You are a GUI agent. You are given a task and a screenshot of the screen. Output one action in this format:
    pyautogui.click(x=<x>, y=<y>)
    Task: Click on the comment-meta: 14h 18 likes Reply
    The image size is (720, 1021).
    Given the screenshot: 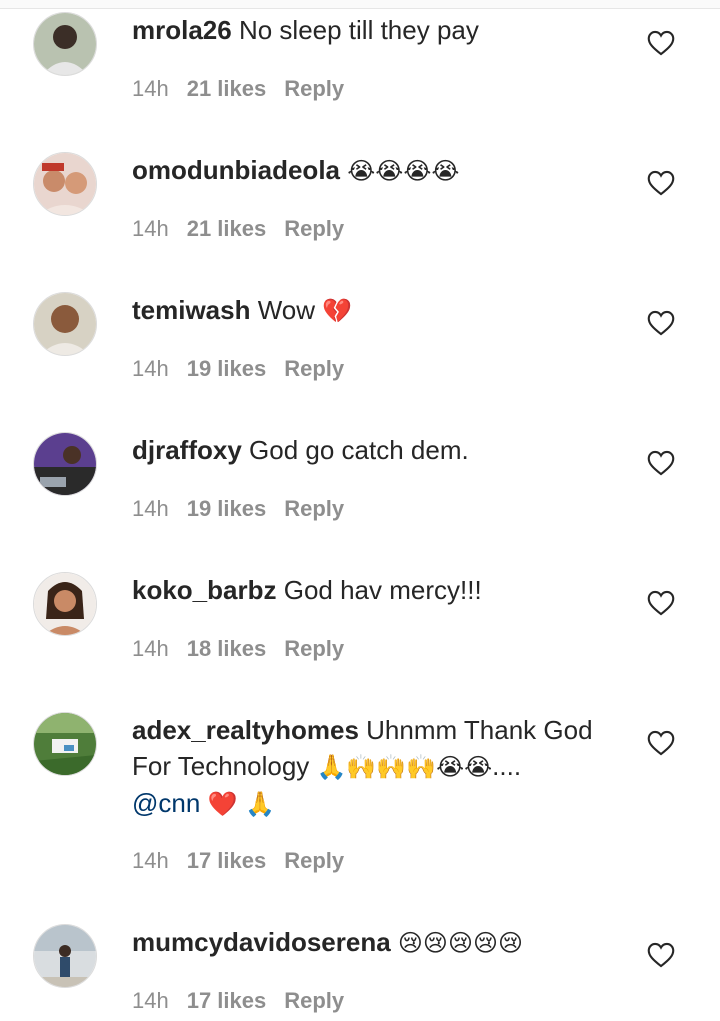 What is the action you would take?
    pyautogui.click(x=238, y=649)
    